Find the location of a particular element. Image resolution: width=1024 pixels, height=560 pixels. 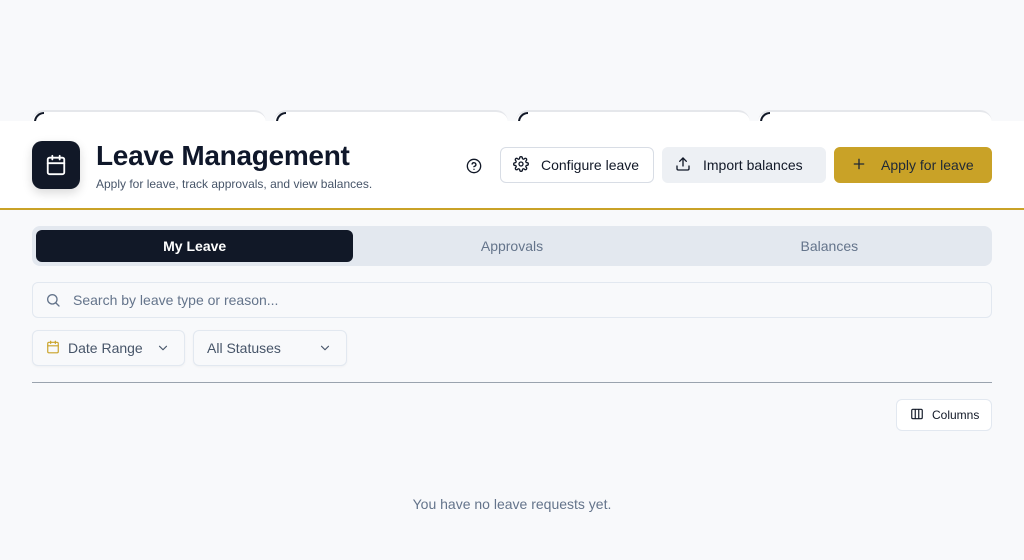

tab-approvals: Approvals is located at coordinates (511, 246).